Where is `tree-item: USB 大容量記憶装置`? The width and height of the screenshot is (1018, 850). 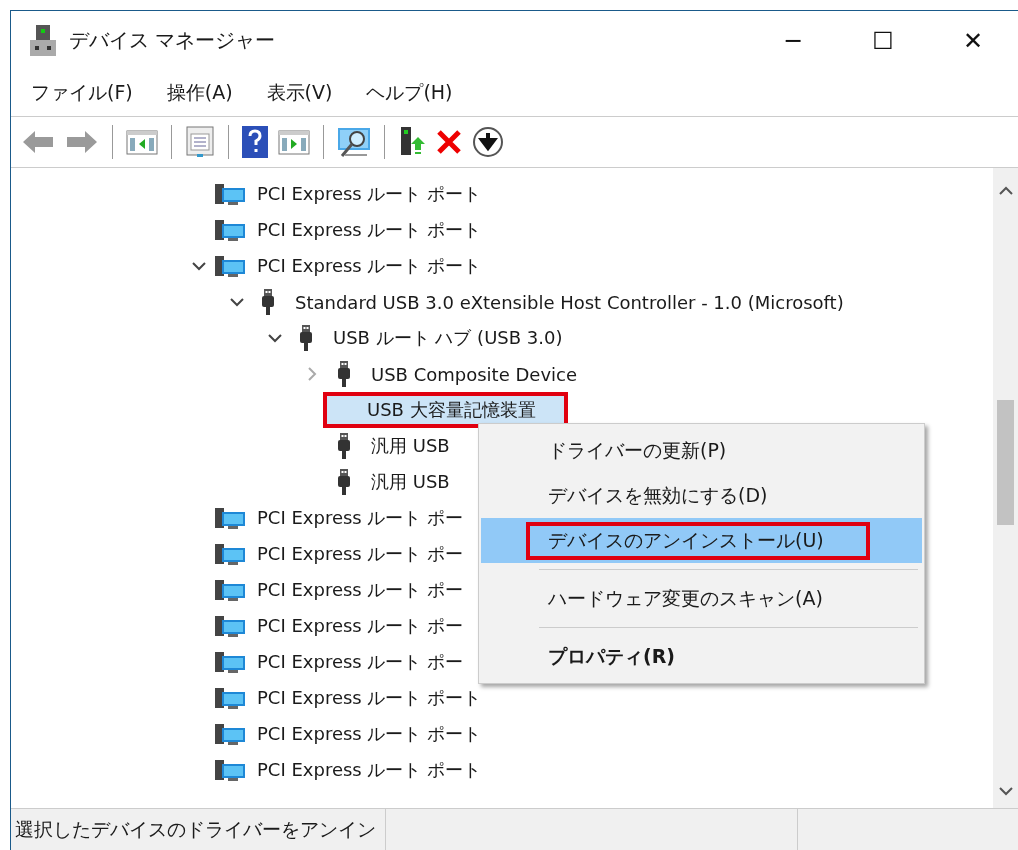
tree-item: USB 大容量記憶装置 is located at coordinates (445, 410).